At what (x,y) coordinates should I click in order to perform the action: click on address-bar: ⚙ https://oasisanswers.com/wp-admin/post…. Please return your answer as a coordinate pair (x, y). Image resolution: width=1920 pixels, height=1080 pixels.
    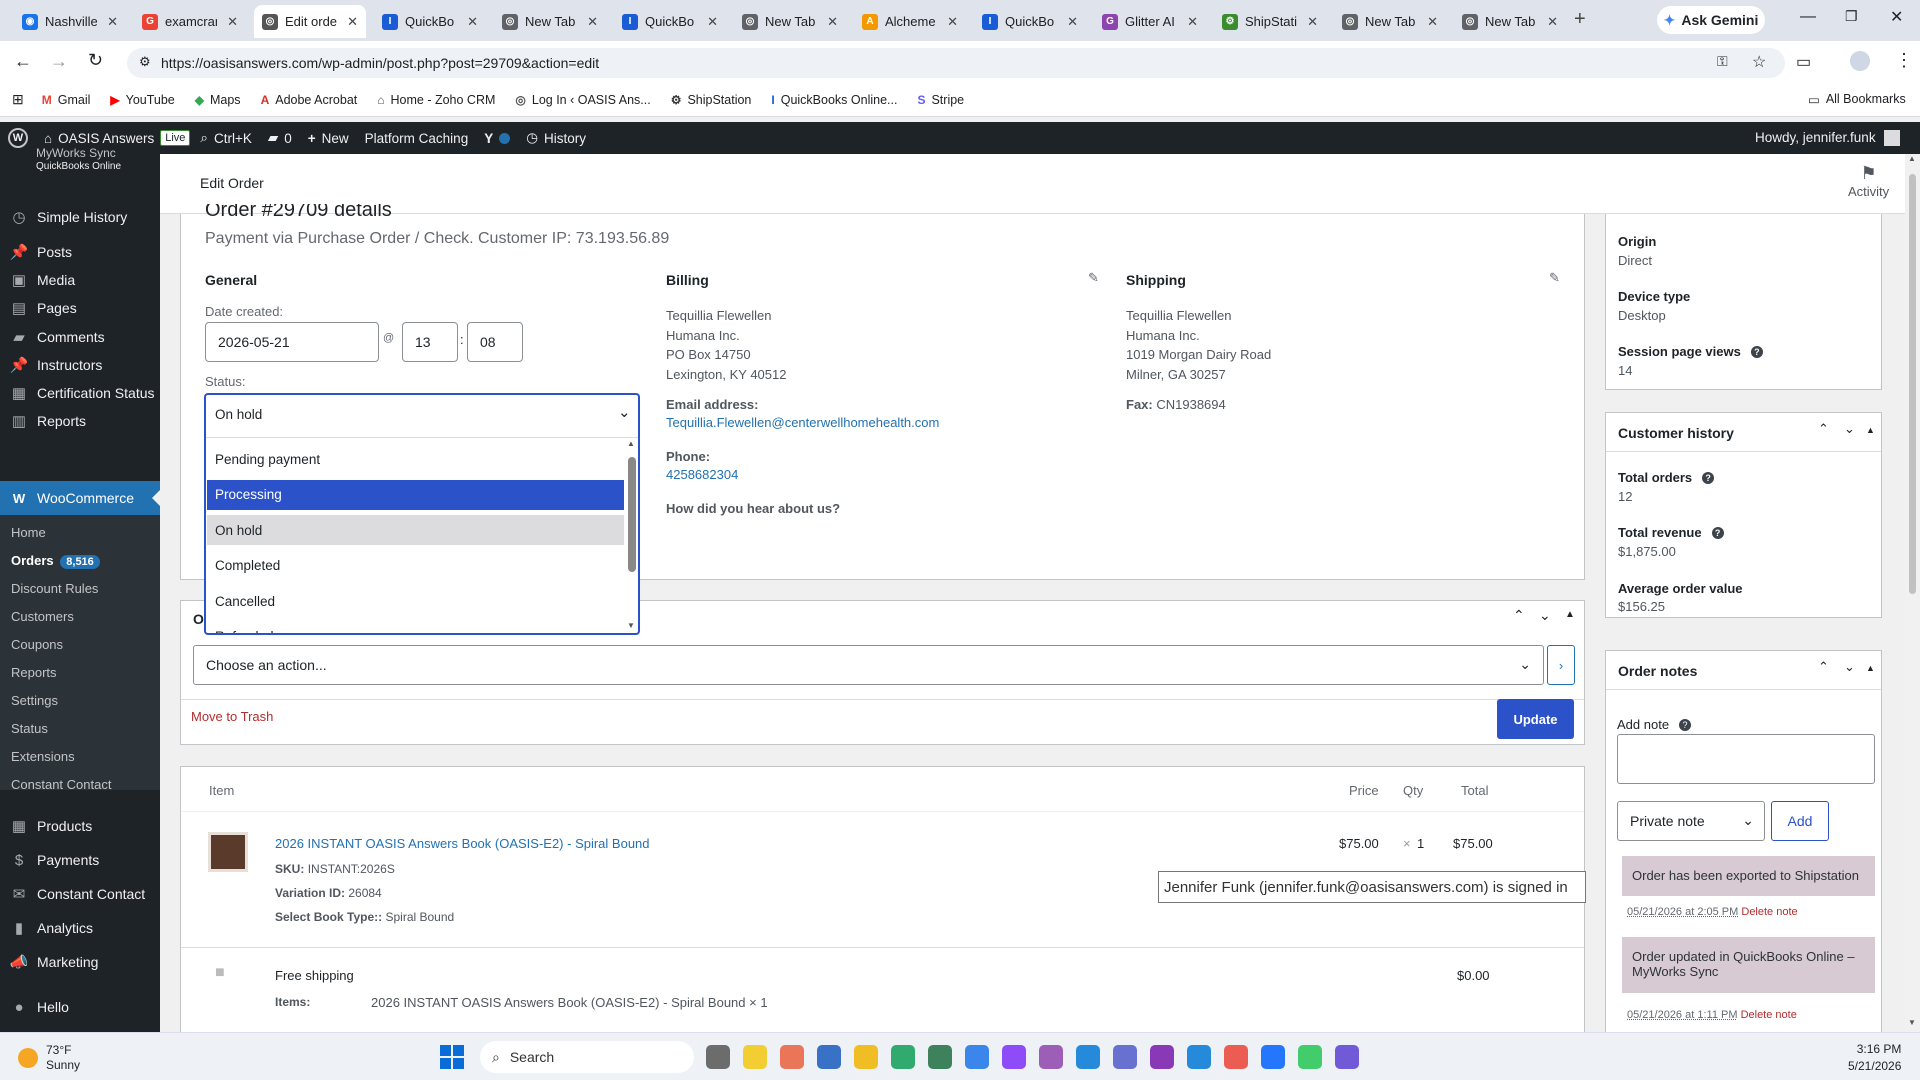
    Looking at the image, I should click on (956, 63).